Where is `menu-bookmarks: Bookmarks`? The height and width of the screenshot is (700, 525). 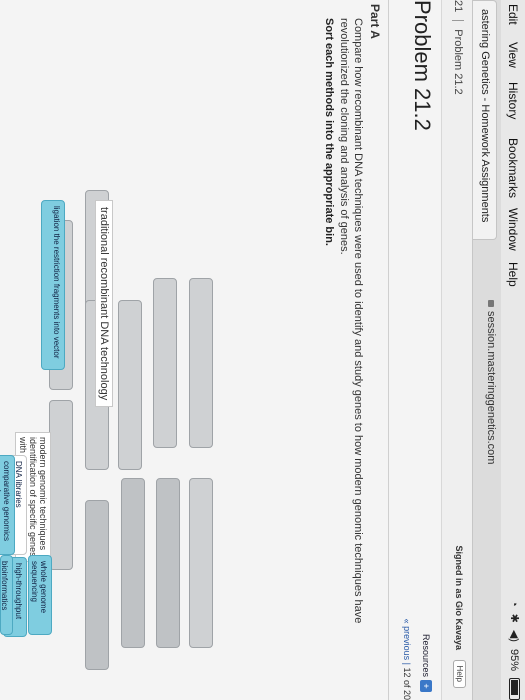
menu-bookmarks: Bookmarks is located at coordinates (513, 168).